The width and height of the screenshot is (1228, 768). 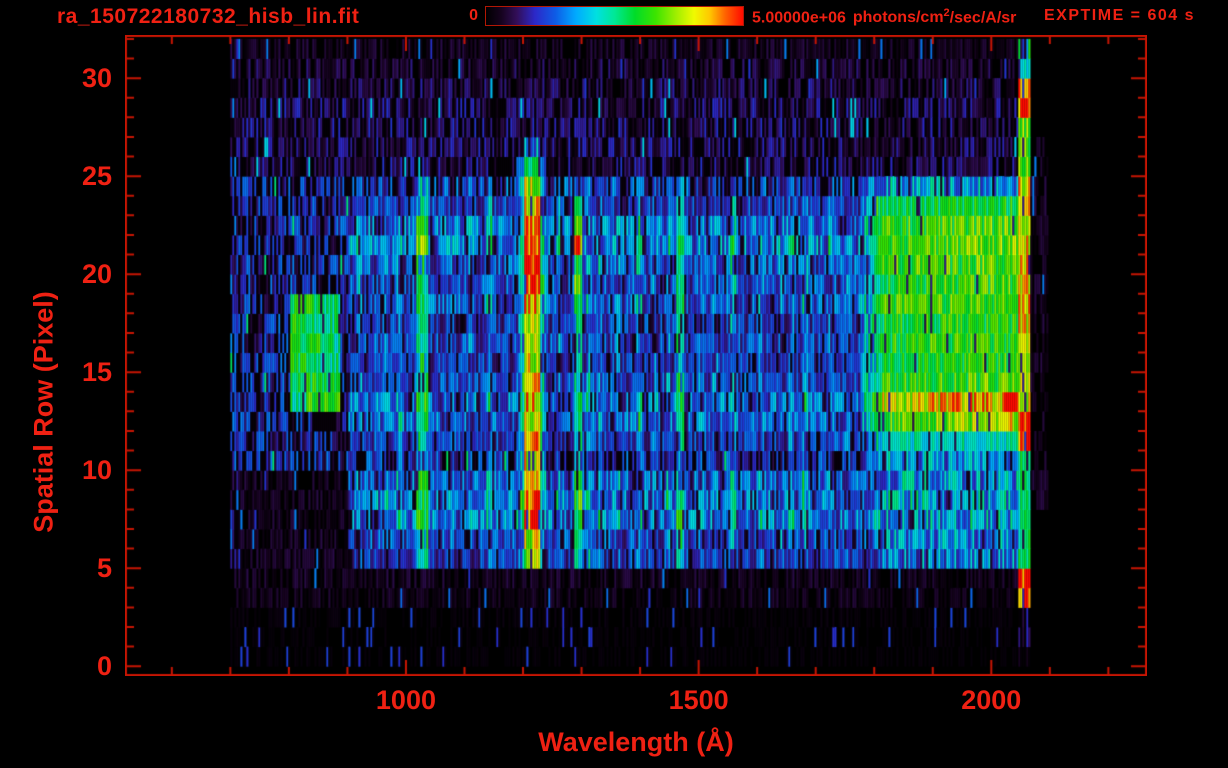 What do you see at coordinates (636, 742) in the screenshot?
I see `x-axis-label: Wavelength (Å)` at bounding box center [636, 742].